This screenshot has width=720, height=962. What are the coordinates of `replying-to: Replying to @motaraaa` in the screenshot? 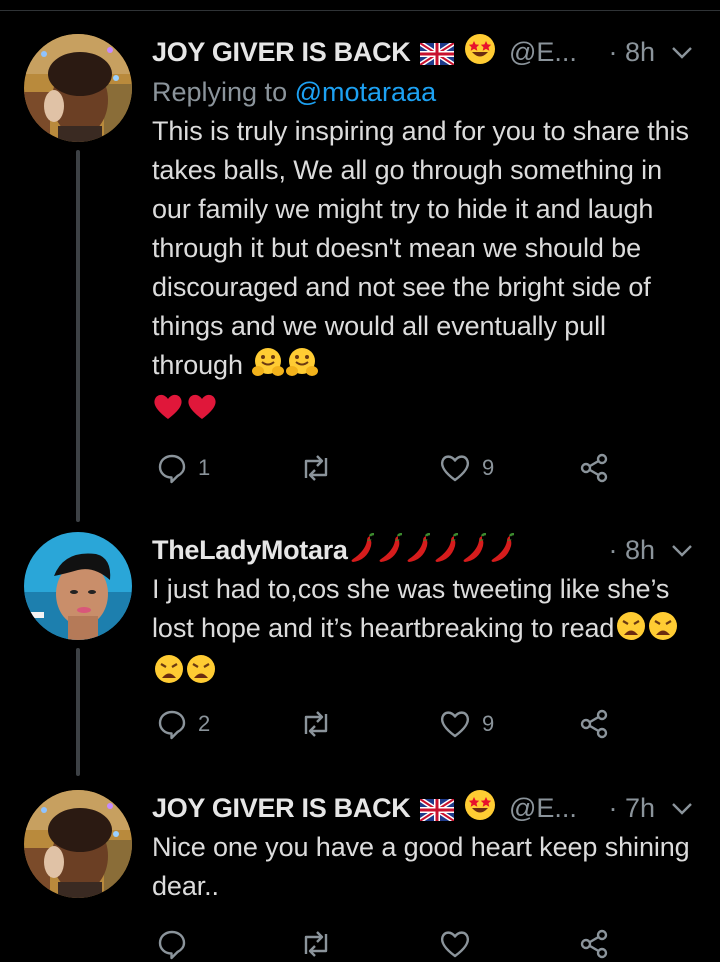 It's located at (424, 92).